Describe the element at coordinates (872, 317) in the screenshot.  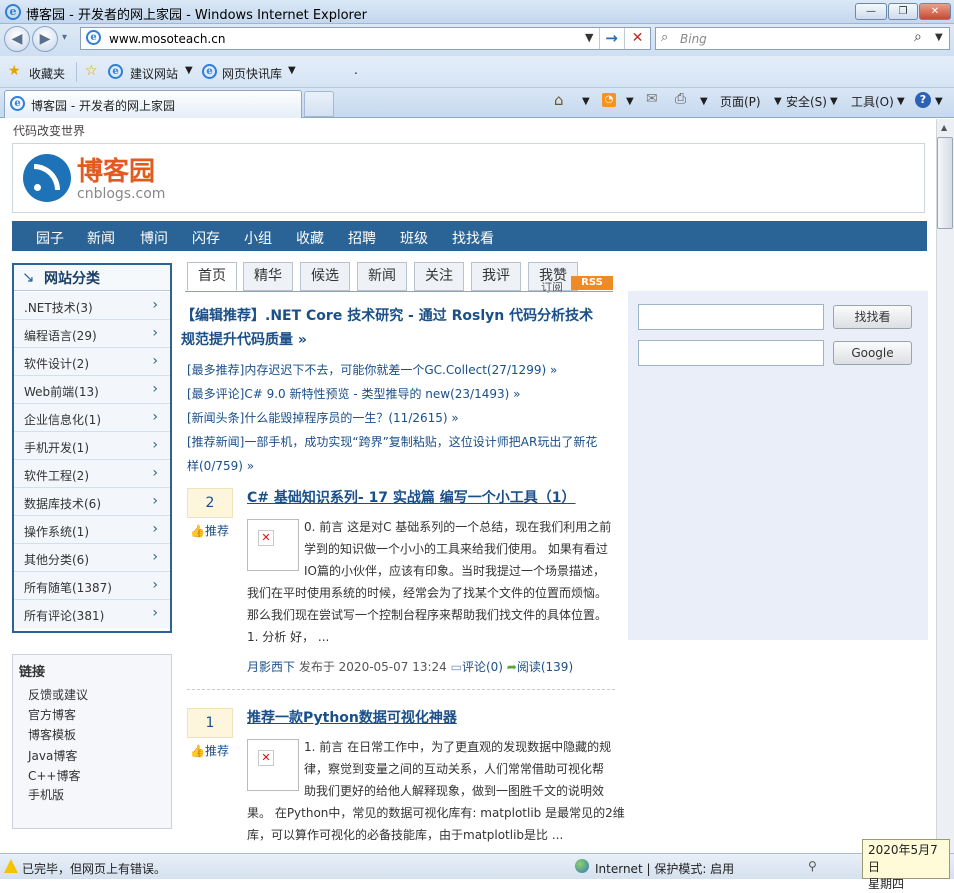
I see `site-search-button: 找找看` at that location.